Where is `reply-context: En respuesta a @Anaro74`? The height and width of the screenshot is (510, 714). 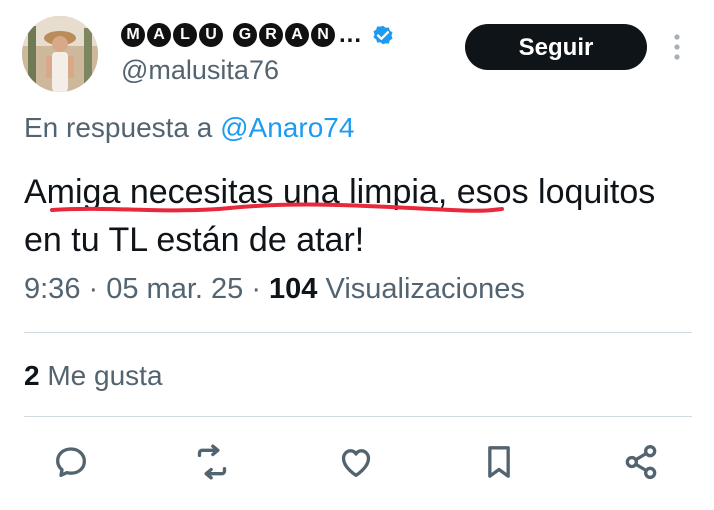 reply-context: En respuesta a @Anaro74 is located at coordinates (189, 128).